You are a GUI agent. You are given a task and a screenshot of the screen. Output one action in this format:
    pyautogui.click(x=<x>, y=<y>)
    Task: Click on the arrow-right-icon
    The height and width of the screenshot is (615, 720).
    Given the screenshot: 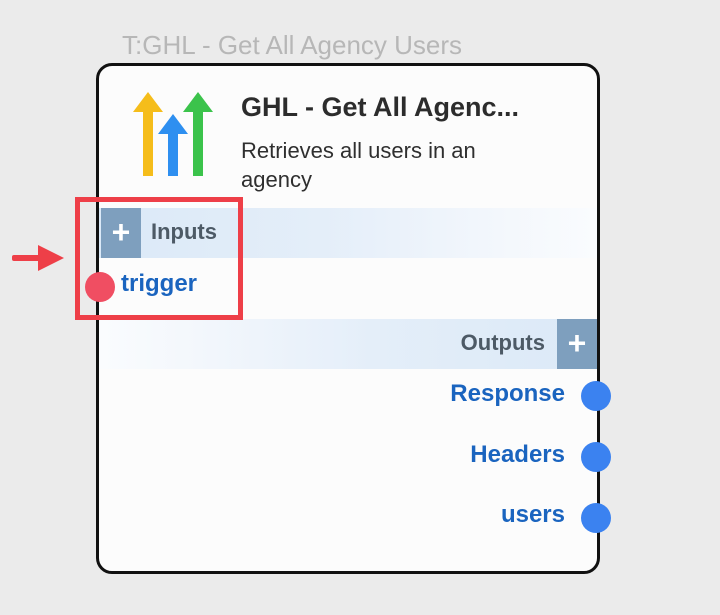 What is the action you would take?
    pyautogui.click(x=38, y=258)
    